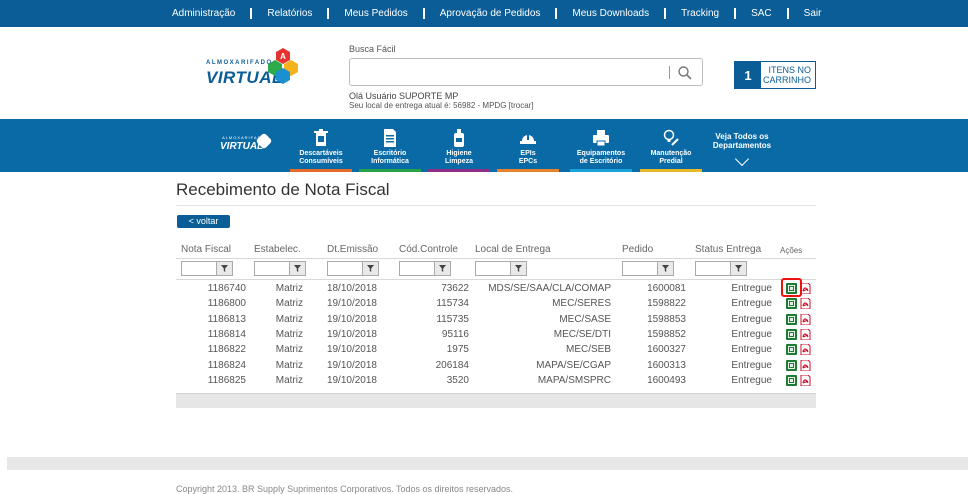  What do you see at coordinates (288, 13) in the screenshot?
I see `top-nav-relatorios: Relatórios` at bounding box center [288, 13].